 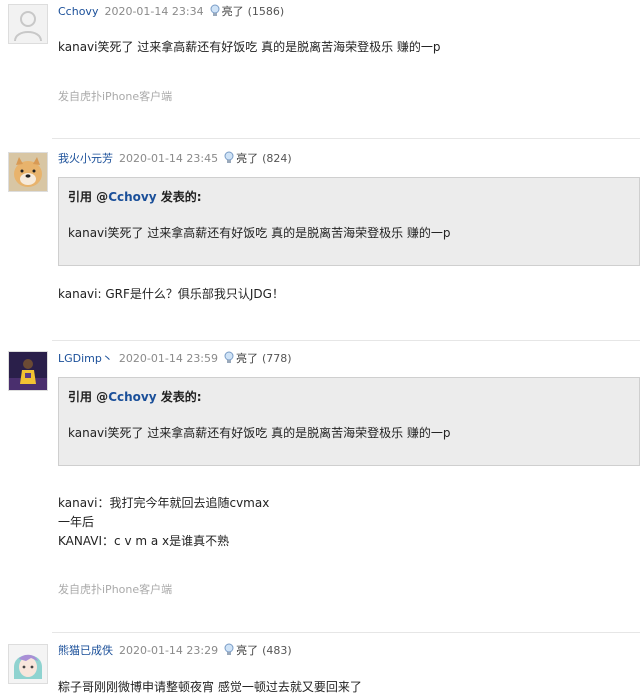 What do you see at coordinates (169, 650) in the screenshot?
I see `post-time: 2020-01-14 23:29` at bounding box center [169, 650].